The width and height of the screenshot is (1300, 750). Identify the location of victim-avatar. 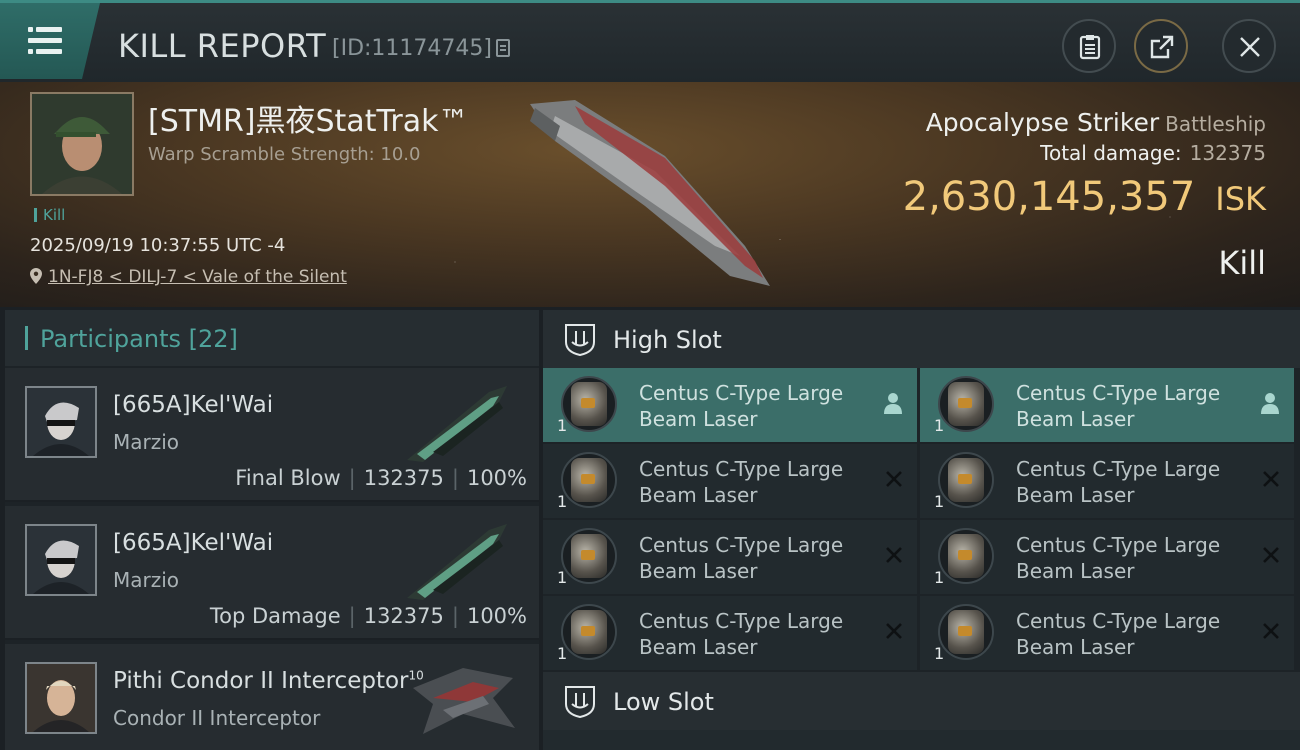
(82, 144).